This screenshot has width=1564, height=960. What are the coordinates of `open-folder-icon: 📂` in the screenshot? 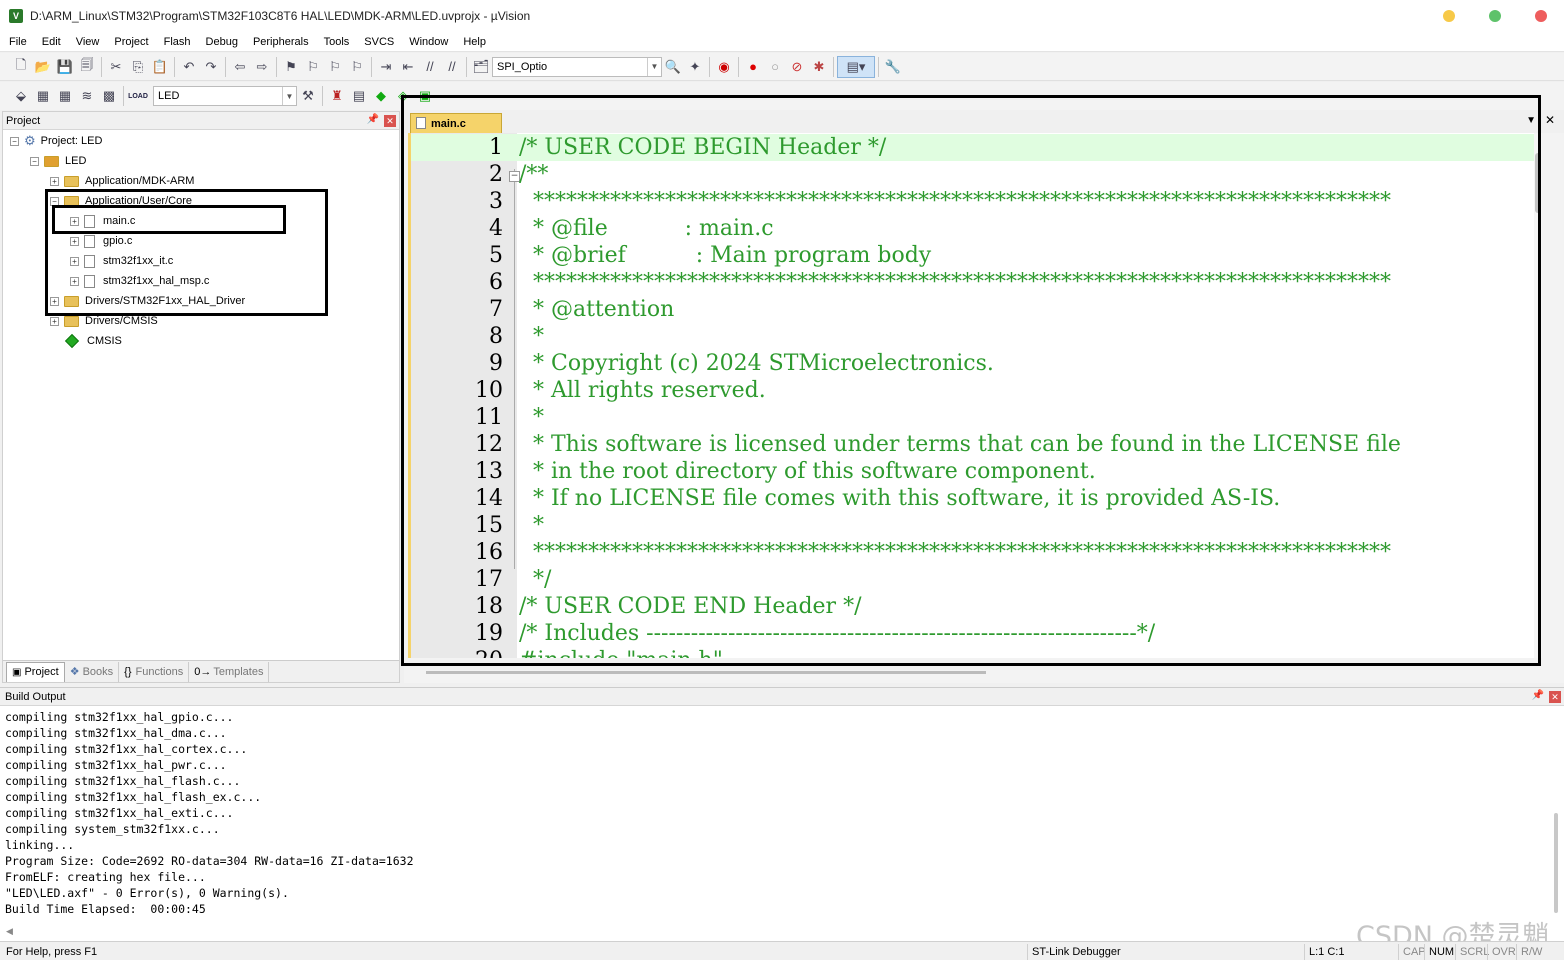 It's located at (43, 67).